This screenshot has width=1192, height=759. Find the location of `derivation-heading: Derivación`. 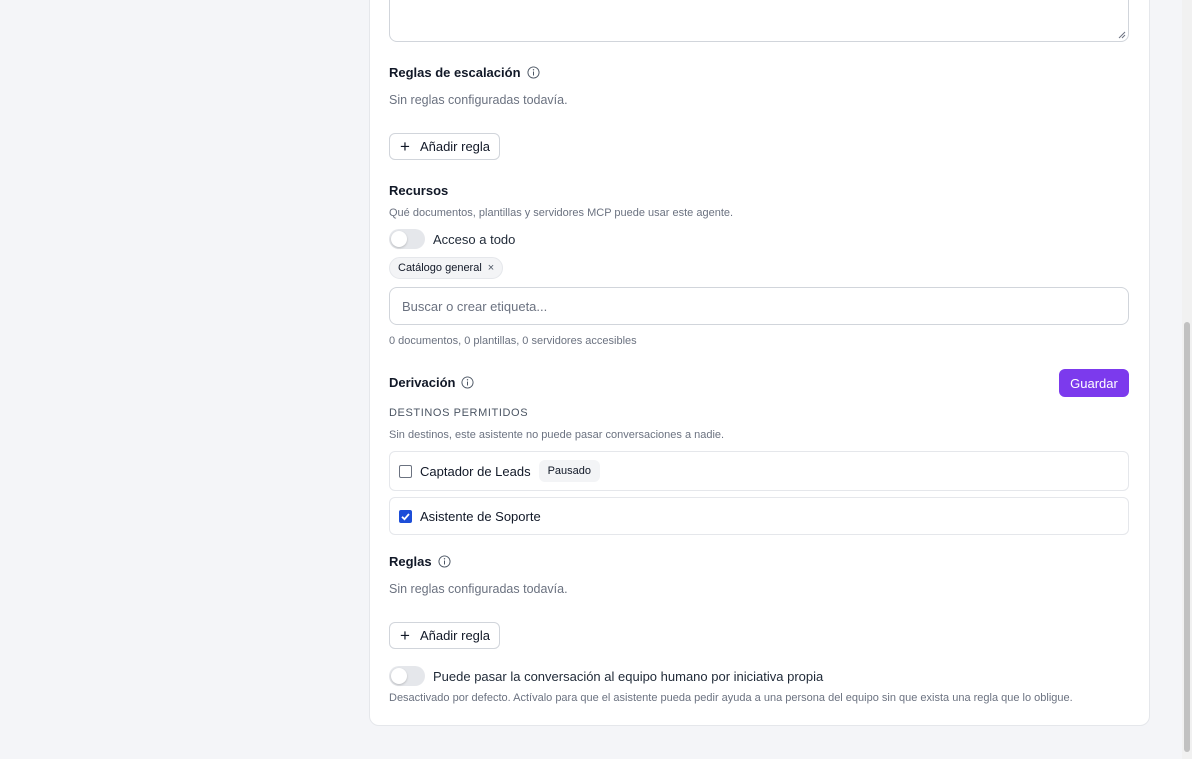

derivation-heading: Derivación is located at coordinates (432, 382).